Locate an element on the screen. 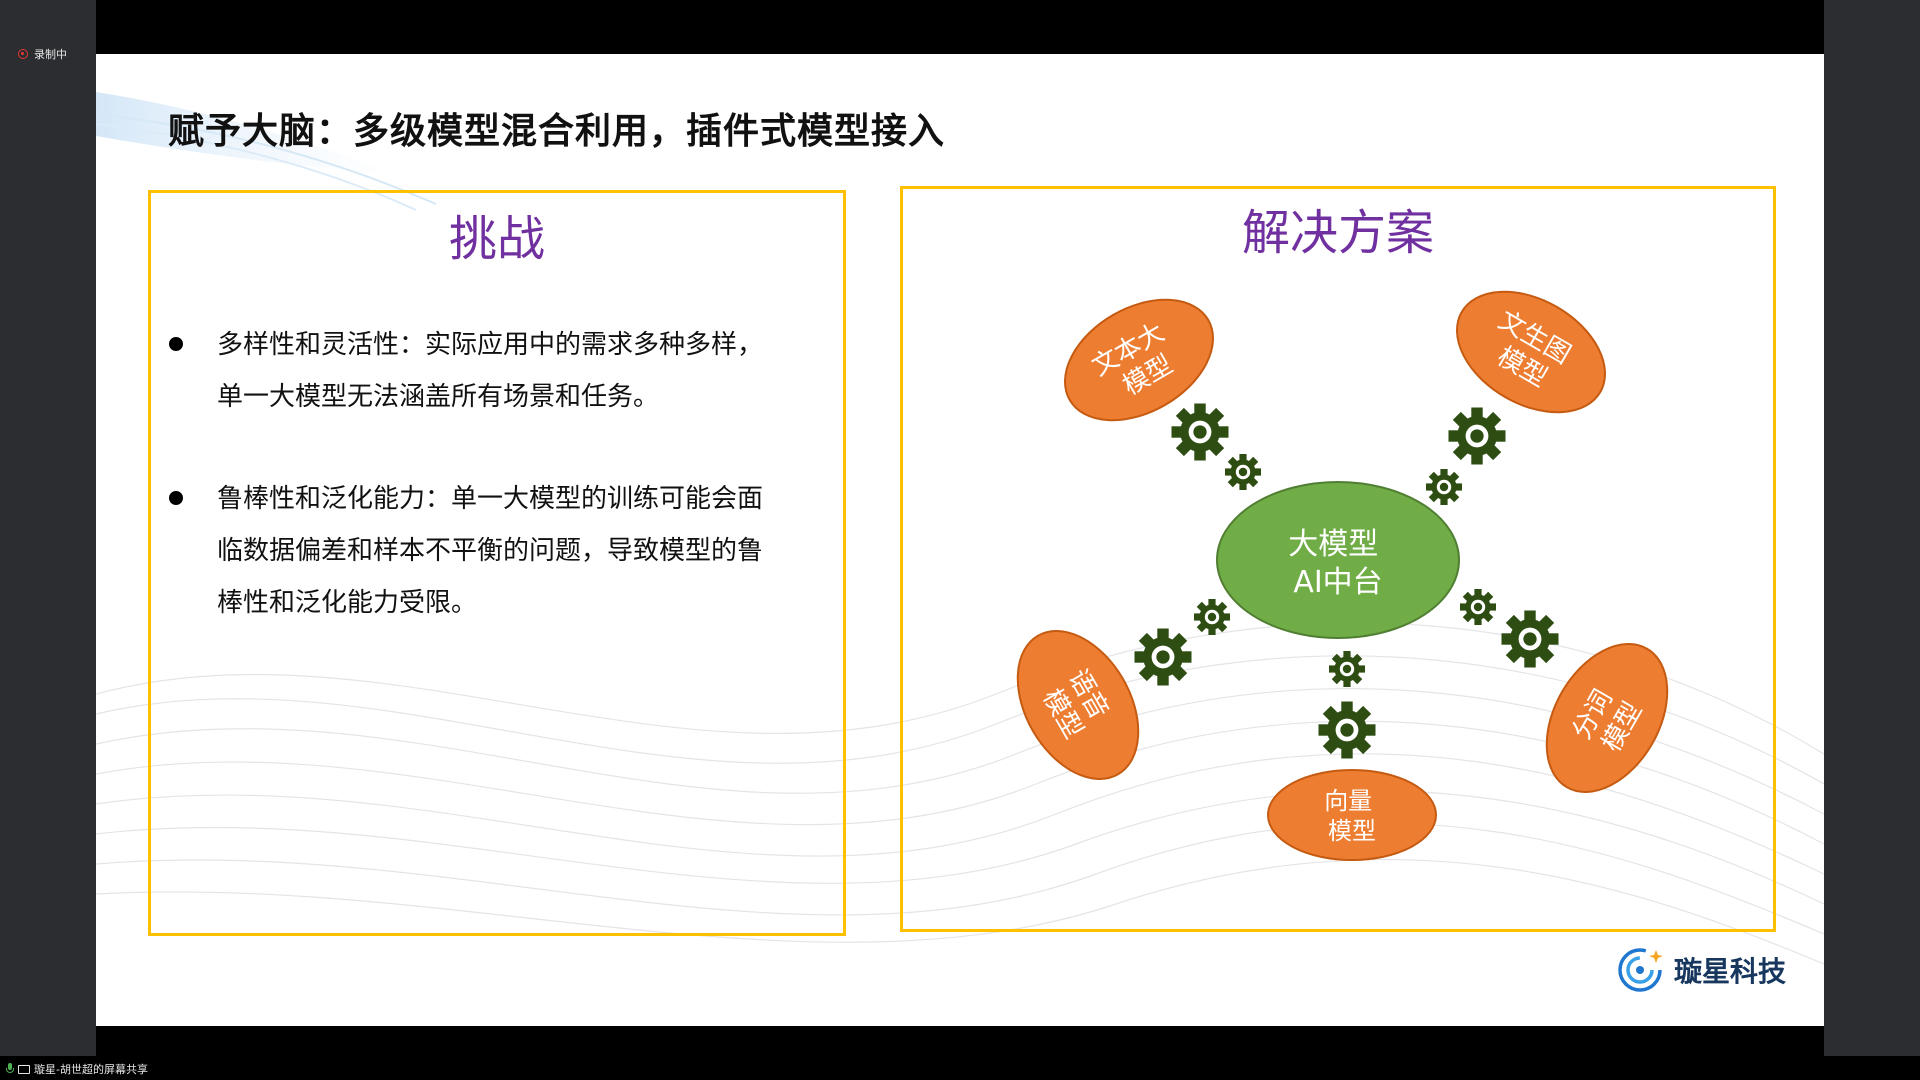  recording-indicator: 录制中 is located at coordinates (42, 54).